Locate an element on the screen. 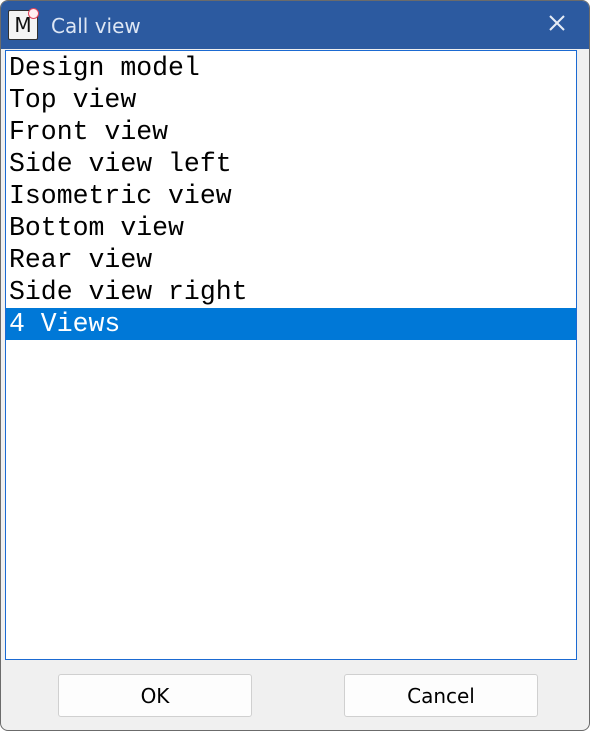 The width and height of the screenshot is (590, 731). close-icon is located at coordinates (557, 23).